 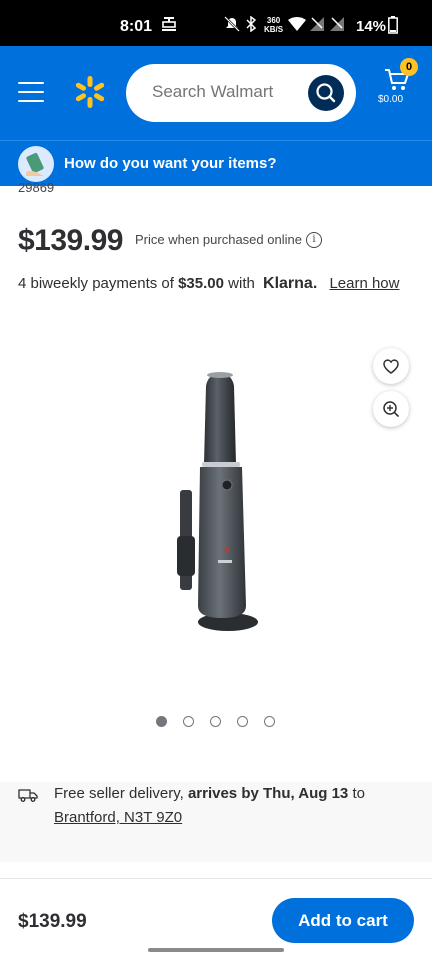 I want to click on home-indicator, so click(x=216, y=950).